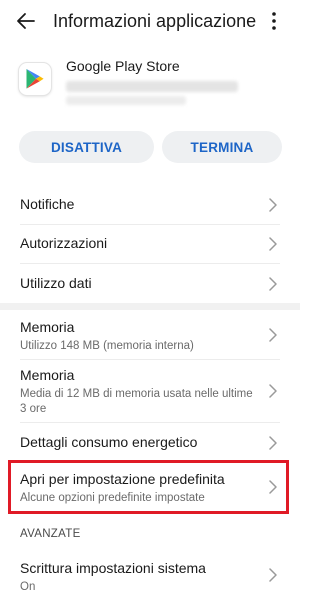 The image size is (320, 597). I want to click on more-vertical-icon, so click(274, 21).